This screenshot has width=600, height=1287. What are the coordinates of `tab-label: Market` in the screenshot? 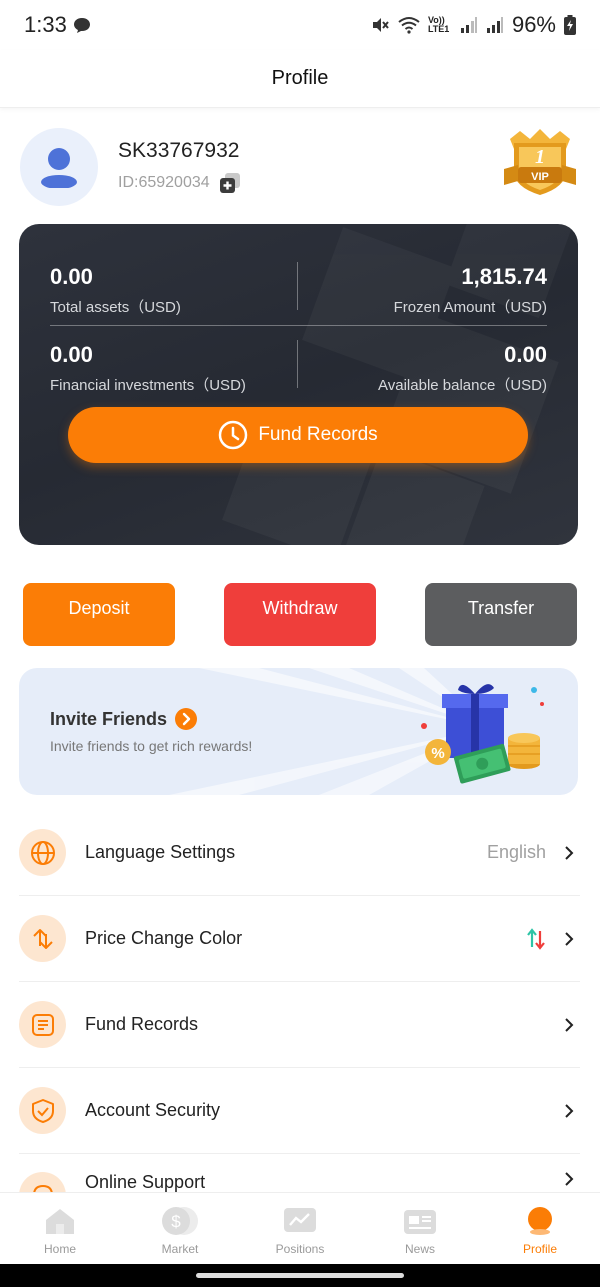 It's located at (180, 1249).